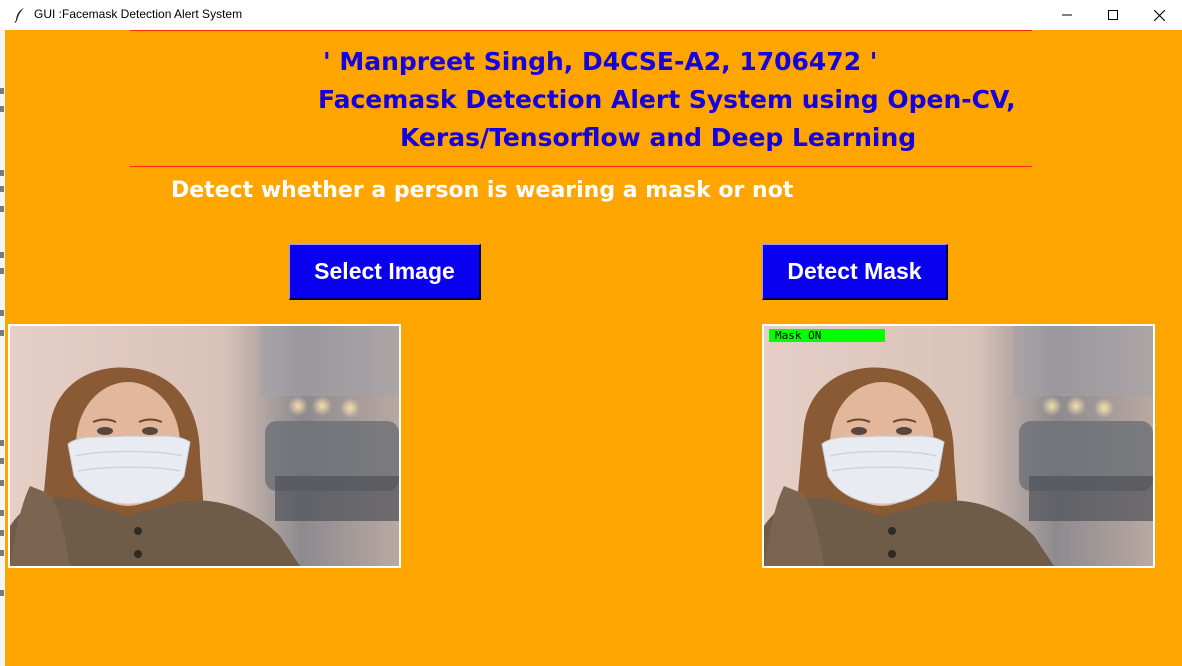 Image resolution: width=1182 pixels, height=666 pixels. What do you see at coordinates (855, 272) in the screenshot?
I see `detect-mask-button: Detect Mask` at bounding box center [855, 272].